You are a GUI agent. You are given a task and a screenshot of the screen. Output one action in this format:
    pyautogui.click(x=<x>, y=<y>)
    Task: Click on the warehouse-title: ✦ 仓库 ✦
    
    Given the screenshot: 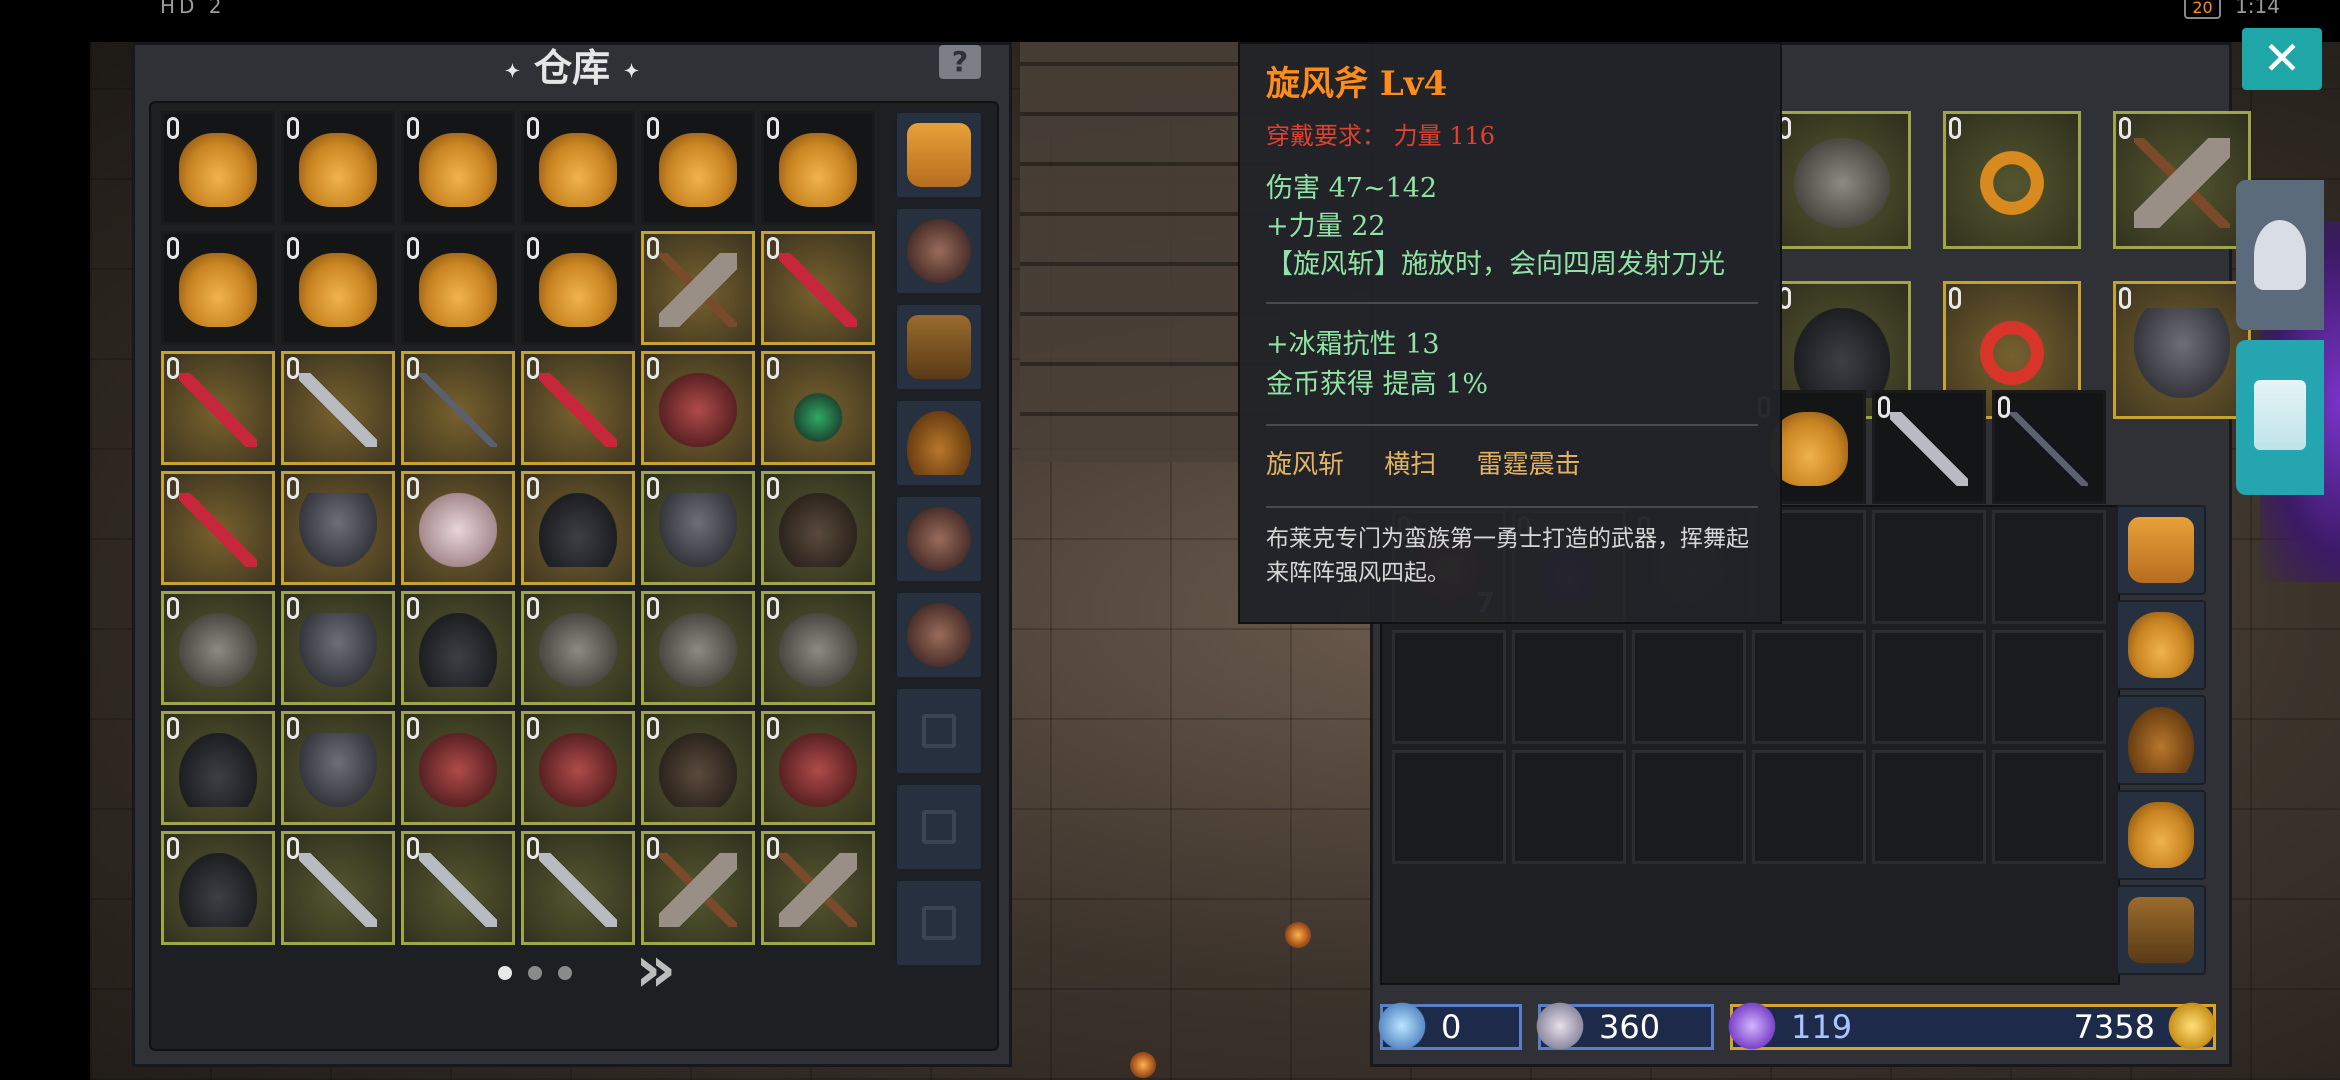 What is the action you would take?
    pyautogui.click(x=572, y=67)
    